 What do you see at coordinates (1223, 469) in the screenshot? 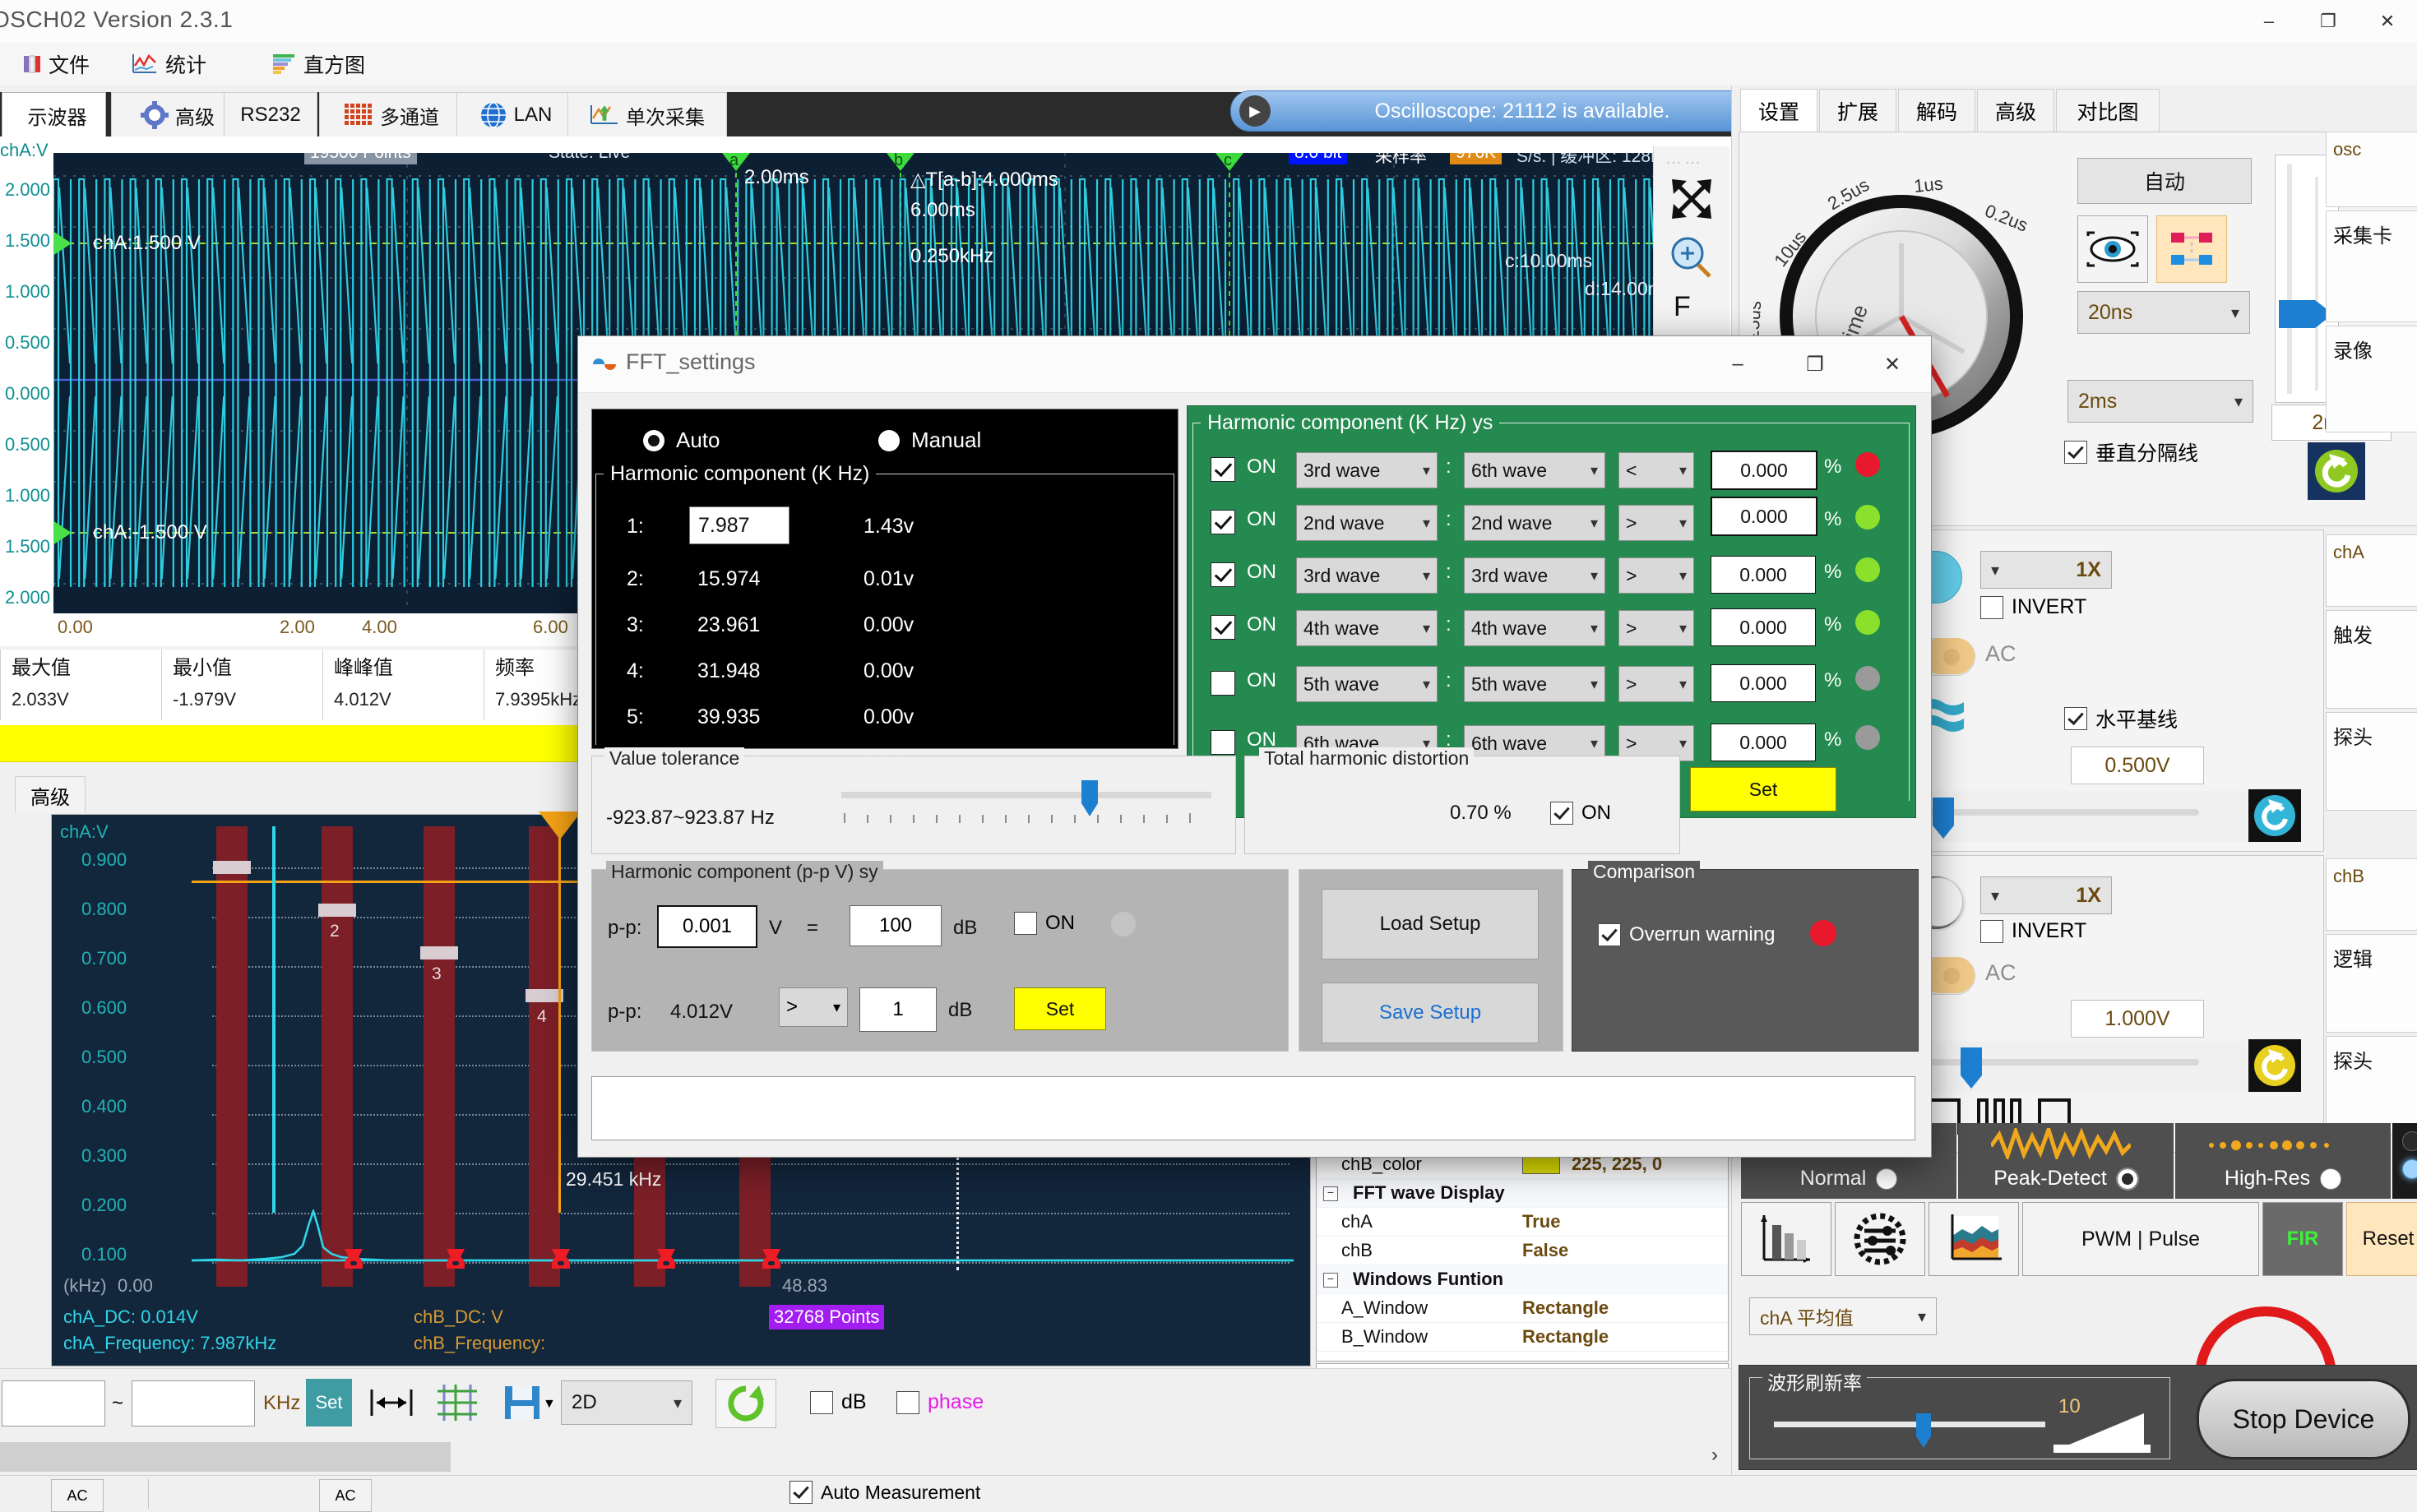
I see `ys-row-1-checkbox` at bounding box center [1223, 469].